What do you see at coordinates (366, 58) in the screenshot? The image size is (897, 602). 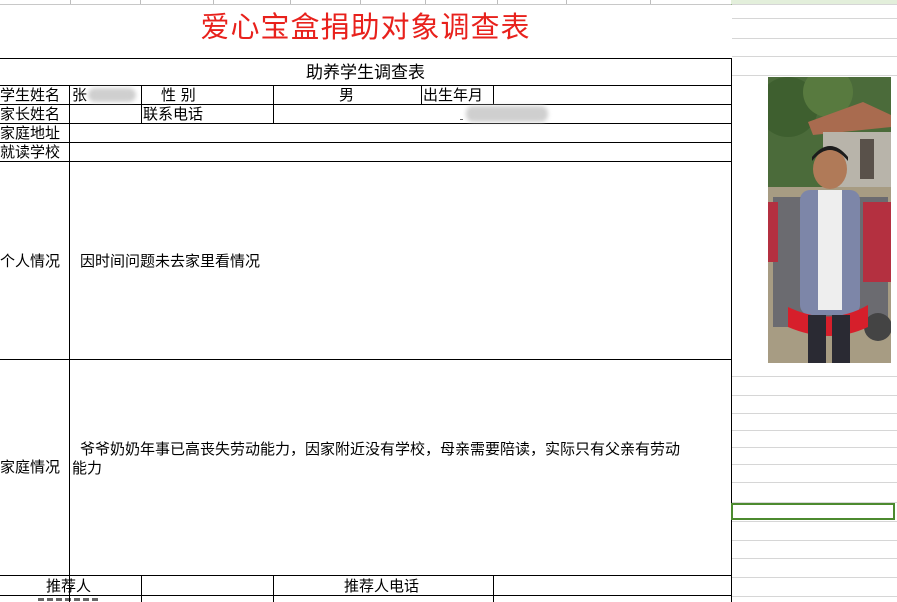 I see `table-top-border` at bounding box center [366, 58].